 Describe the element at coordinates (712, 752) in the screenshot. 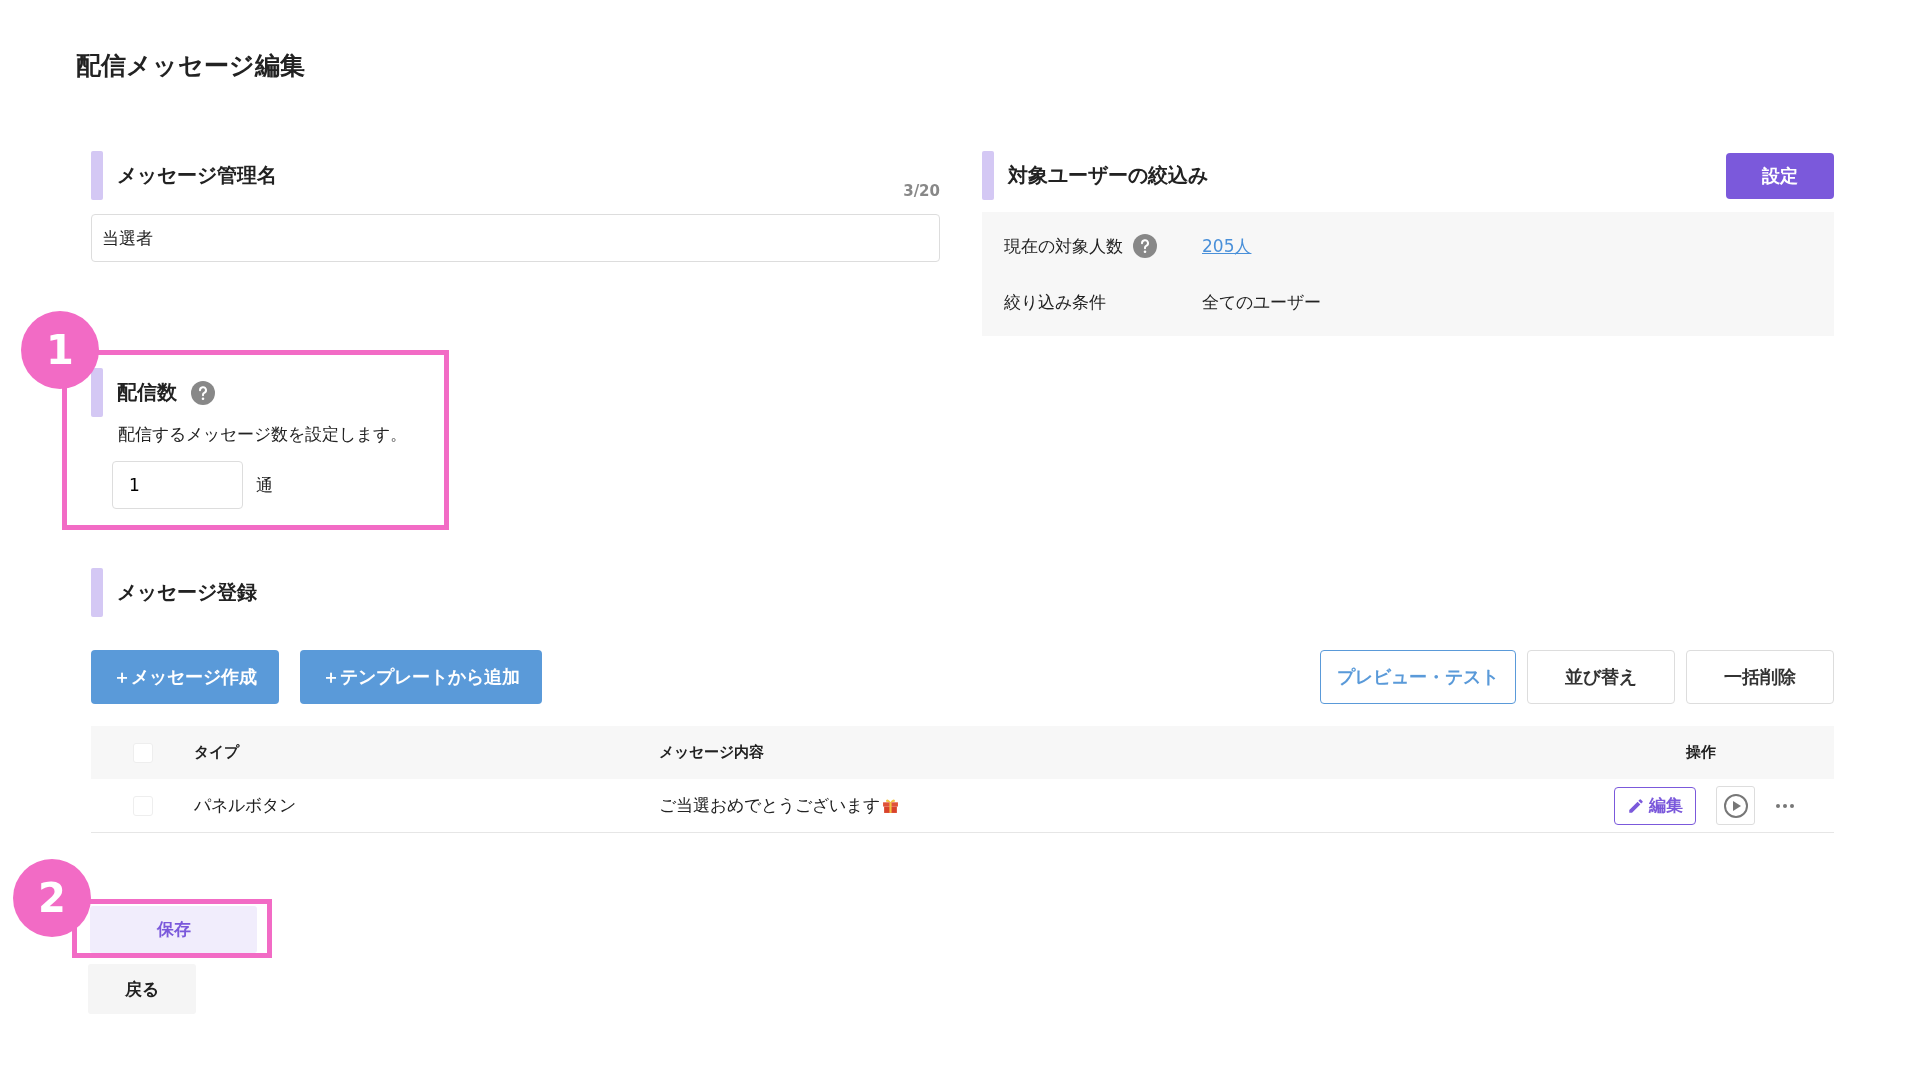

I see `column-header: メッセージ内容` at that location.